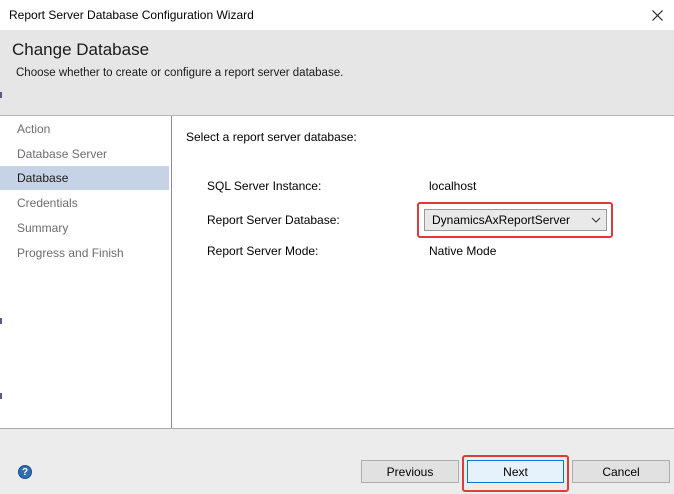 This screenshot has width=674, height=494. Describe the element at coordinates (81, 49) in the screenshot. I see `page-title: Change Database` at that location.